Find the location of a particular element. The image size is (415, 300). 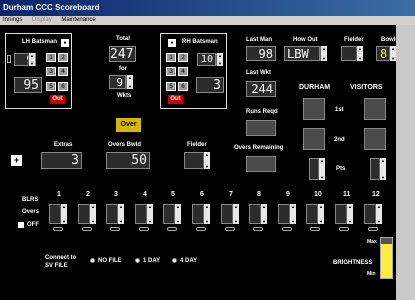

how-out-value: LBW is located at coordinates (302, 53).